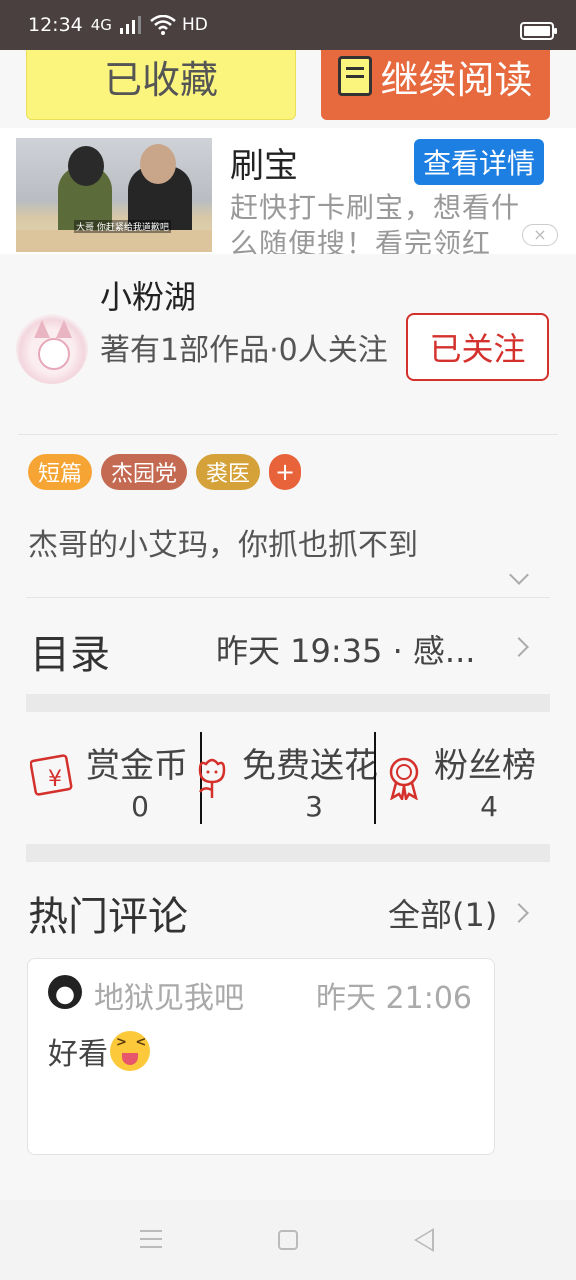 The width and height of the screenshot is (576, 1280). I want to click on comment-text-row: 好看, so click(99, 1051).